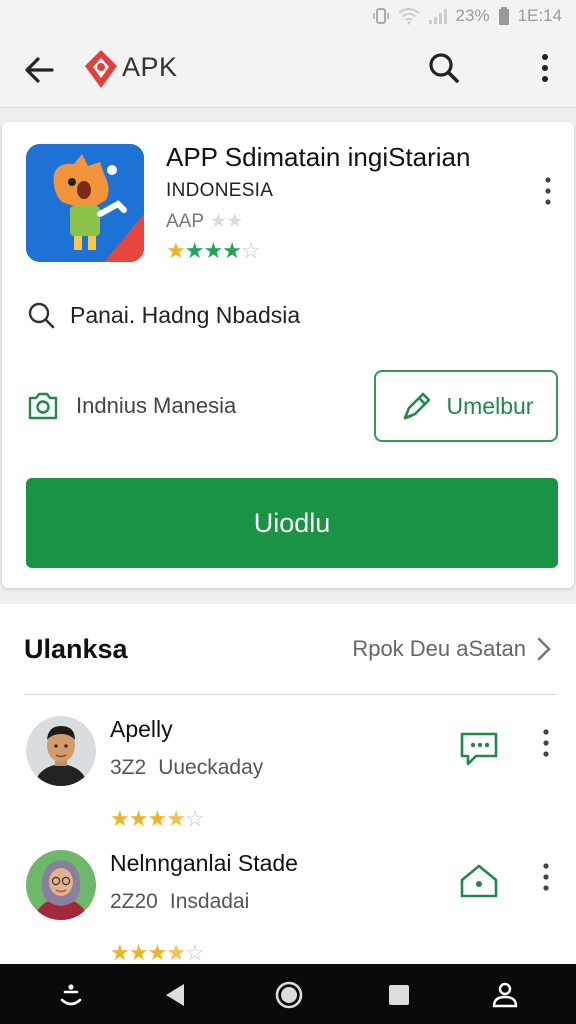  Describe the element at coordinates (479, 747) in the screenshot. I see `chat-icon` at that location.